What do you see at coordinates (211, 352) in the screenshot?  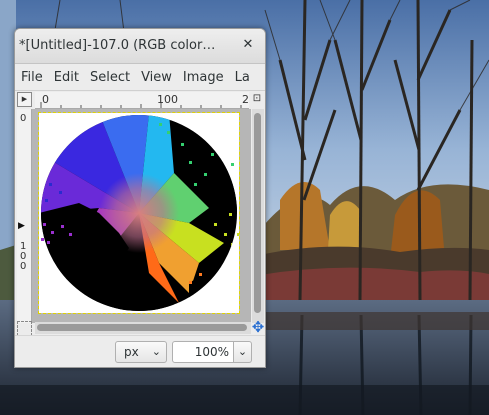 I see `zoom-value: 100%` at bounding box center [211, 352].